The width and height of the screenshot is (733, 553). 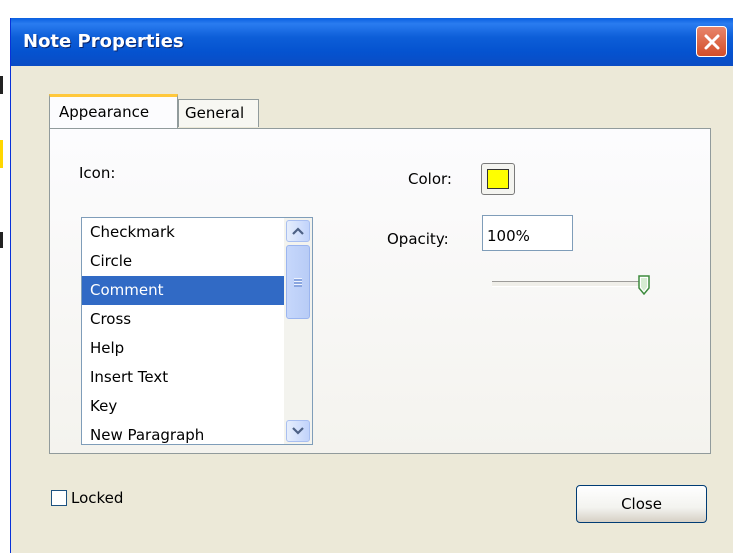 I want to click on color-label: Color:, so click(x=430, y=179).